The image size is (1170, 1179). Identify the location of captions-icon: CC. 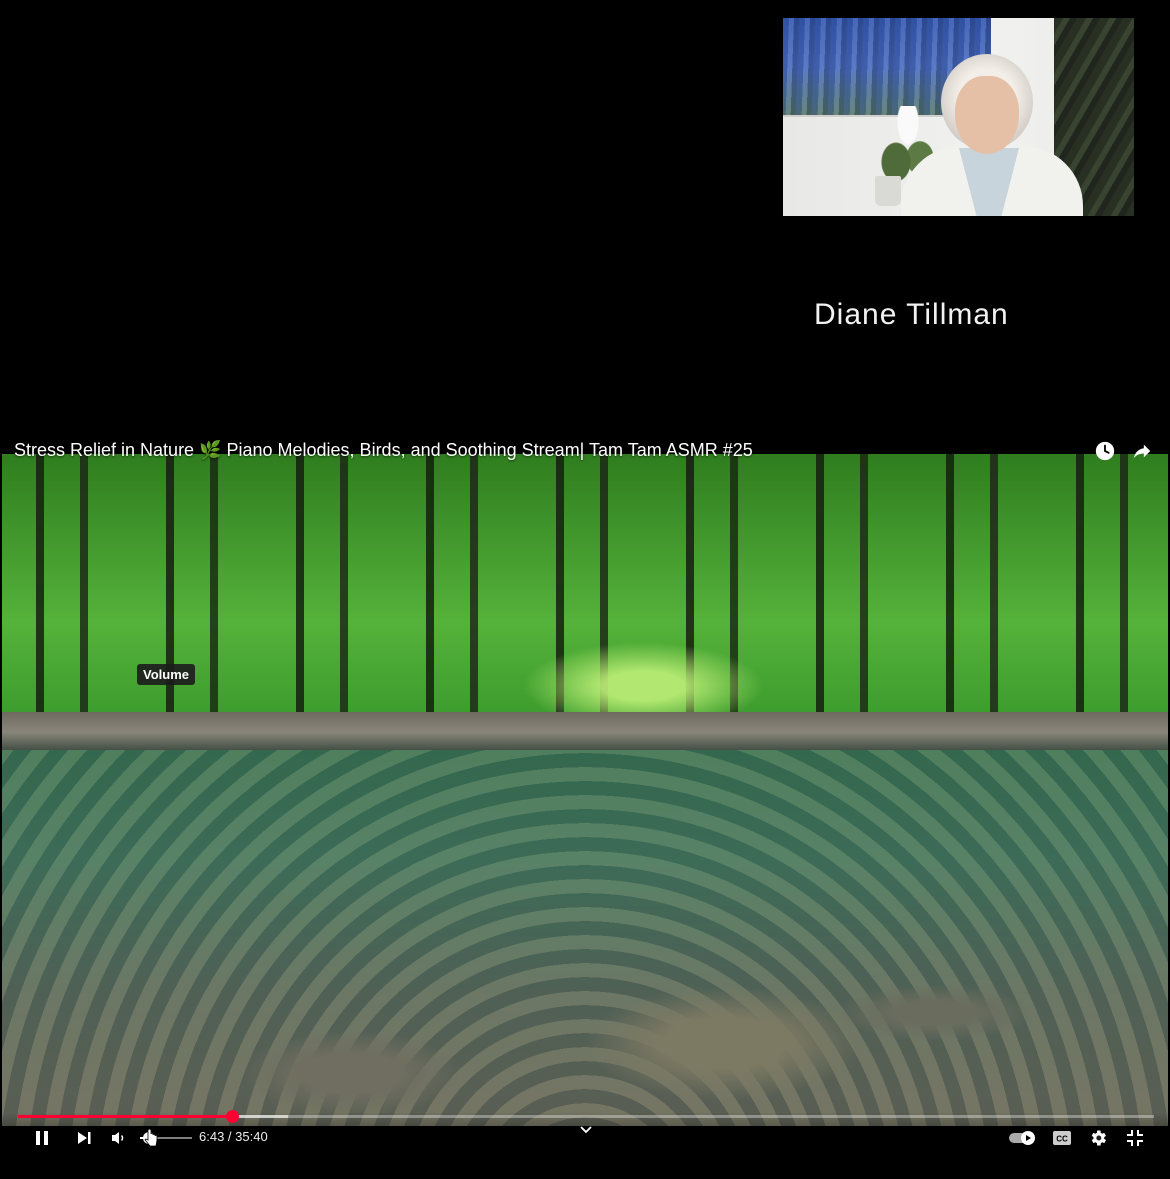
(1062, 1138).